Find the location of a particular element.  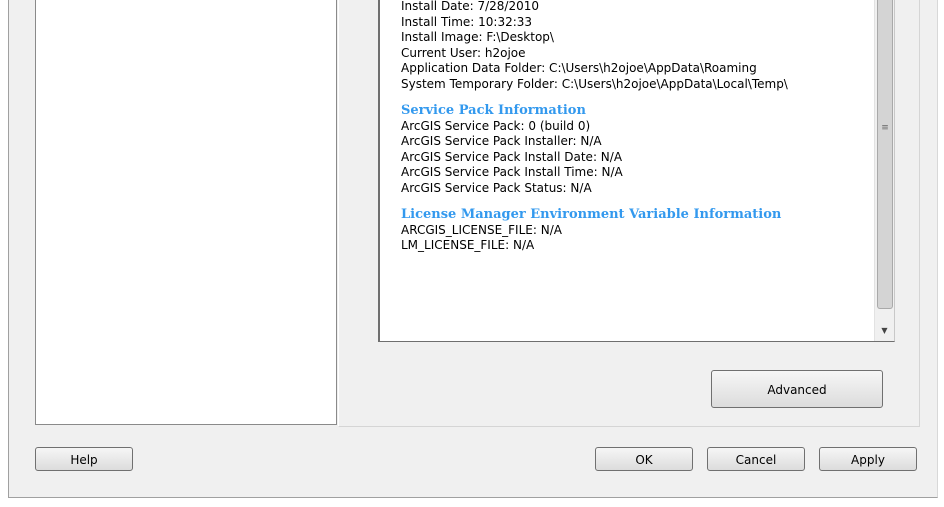

service-pack-line: ArcGIS Service Pack: 0 (build 0) is located at coordinates (496, 125).